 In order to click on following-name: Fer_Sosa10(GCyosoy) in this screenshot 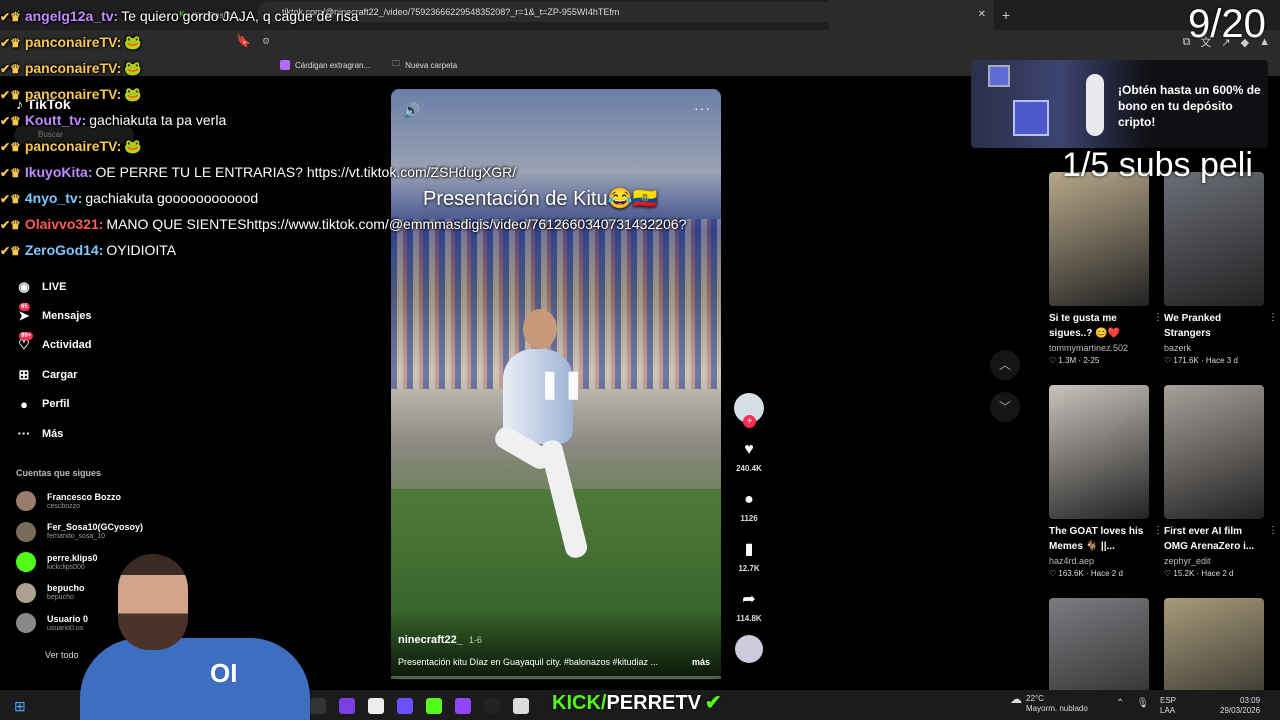, I will do `click(95, 527)`.